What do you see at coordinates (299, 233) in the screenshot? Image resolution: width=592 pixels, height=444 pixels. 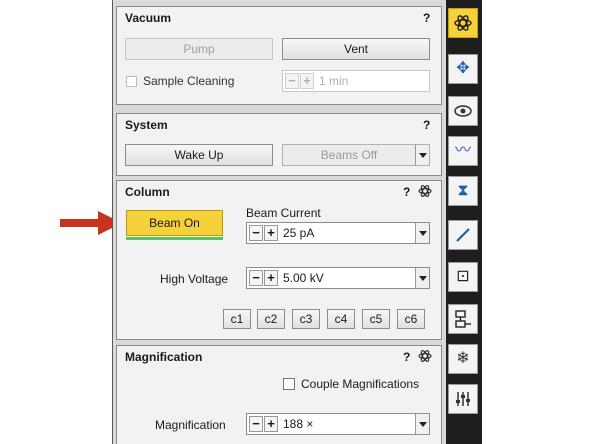 I see `beam-current-value: 25 pA` at bounding box center [299, 233].